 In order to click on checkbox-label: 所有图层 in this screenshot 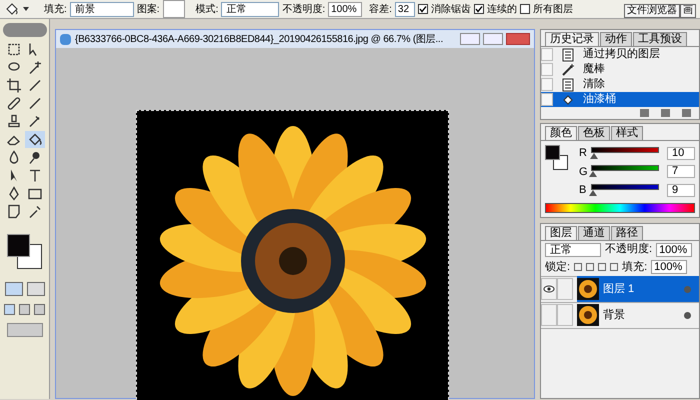, I will do `click(552, 9)`.